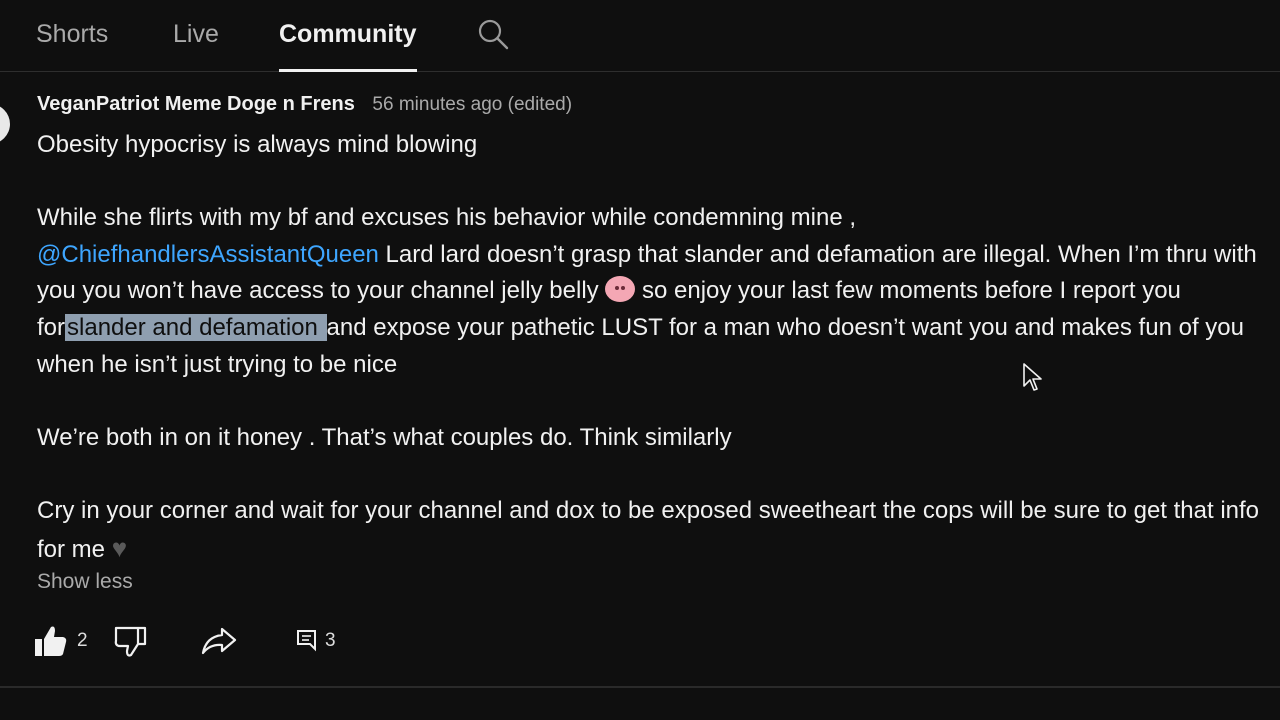 The width and height of the screenshot is (1280, 720). I want to click on search-button, so click(493, 34).